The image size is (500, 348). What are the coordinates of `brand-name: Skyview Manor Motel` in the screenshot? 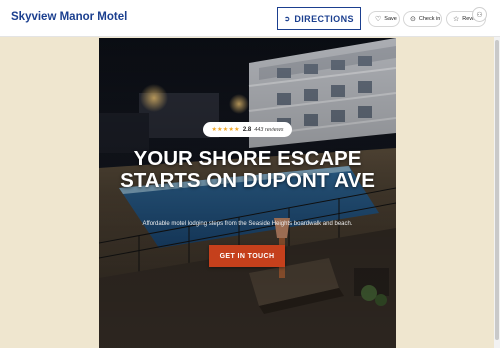 It's located at (69, 17).